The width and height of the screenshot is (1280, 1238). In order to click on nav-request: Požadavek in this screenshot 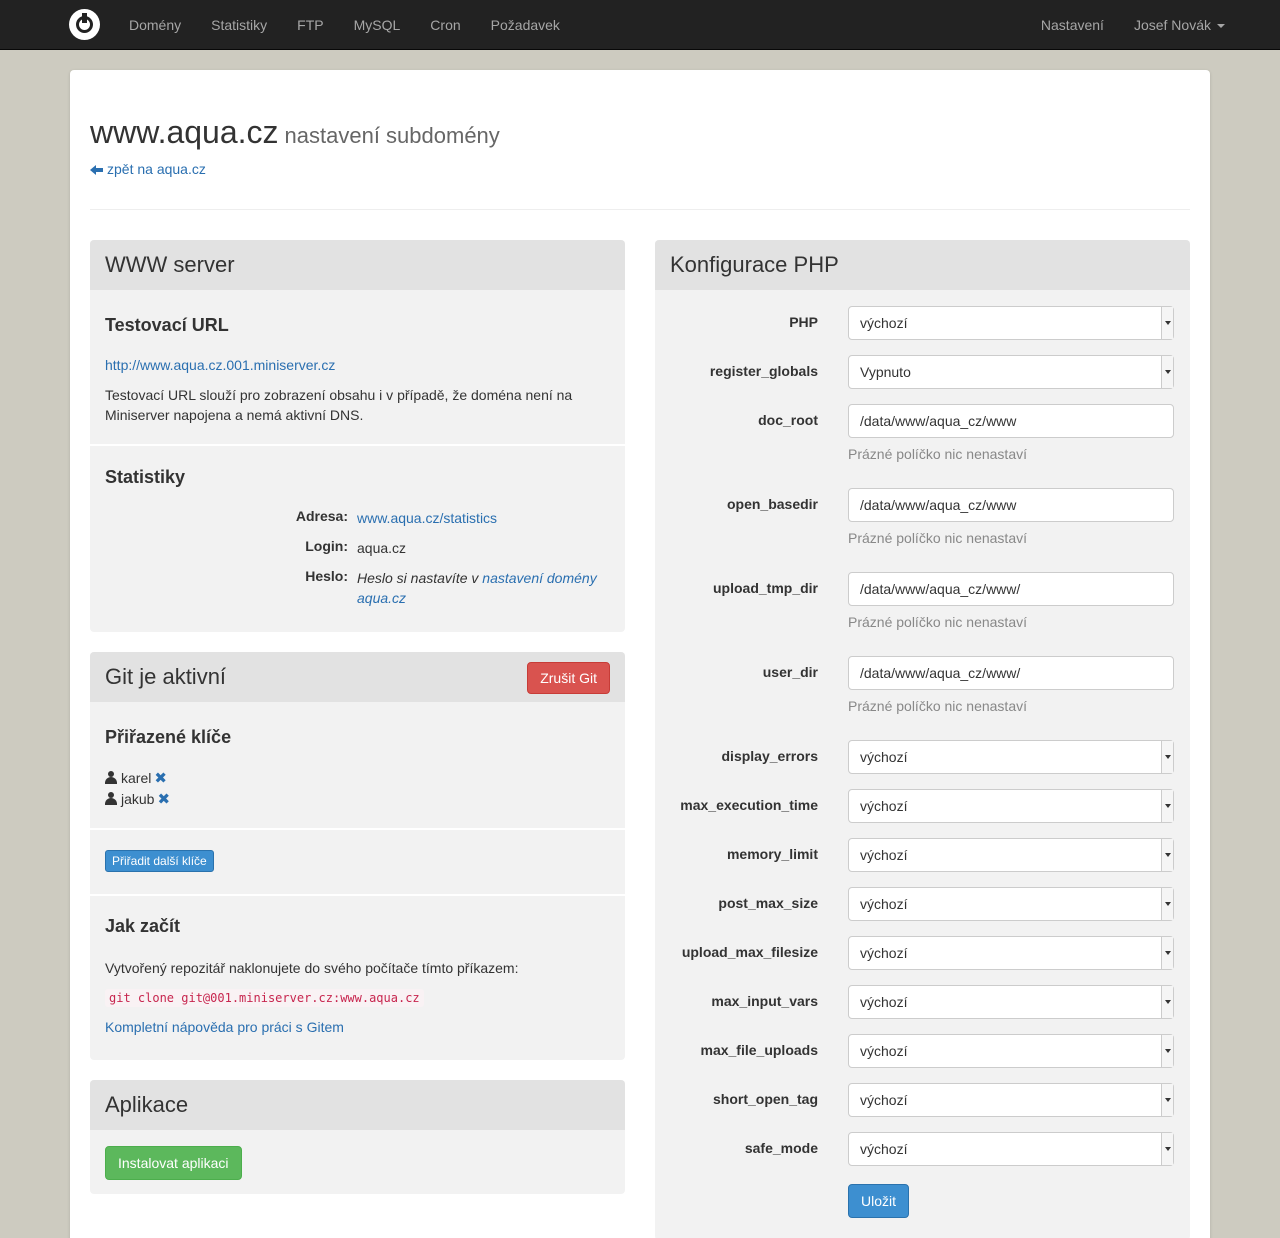, I will do `click(525, 25)`.